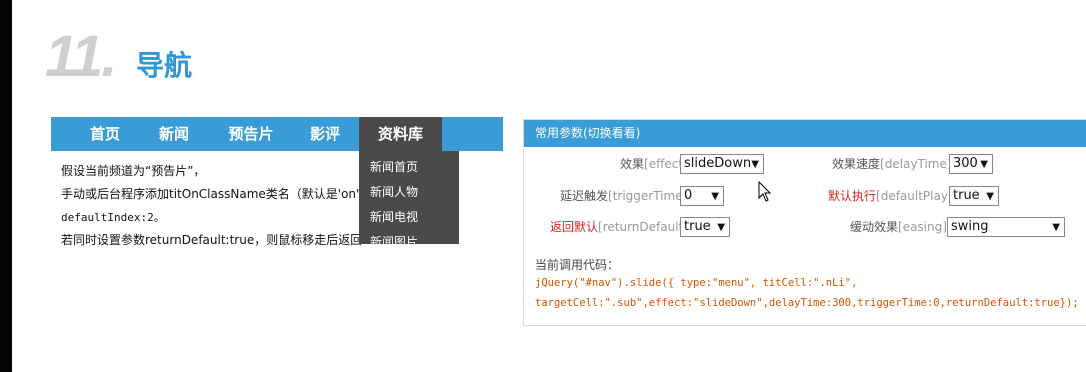 This screenshot has height=372, width=1086. Describe the element at coordinates (174, 134) in the screenshot. I see `nav-item-news: 新闻` at that location.